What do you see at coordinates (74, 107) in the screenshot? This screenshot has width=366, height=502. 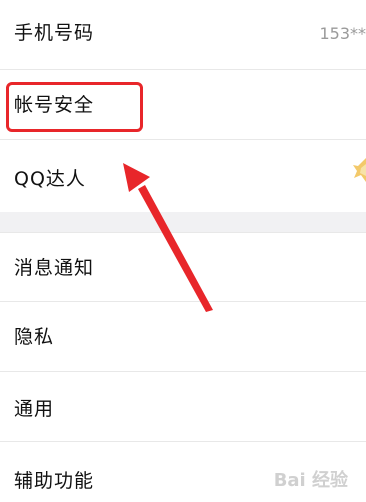 I see `annotation-highlight-box` at bounding box center [74, 107].